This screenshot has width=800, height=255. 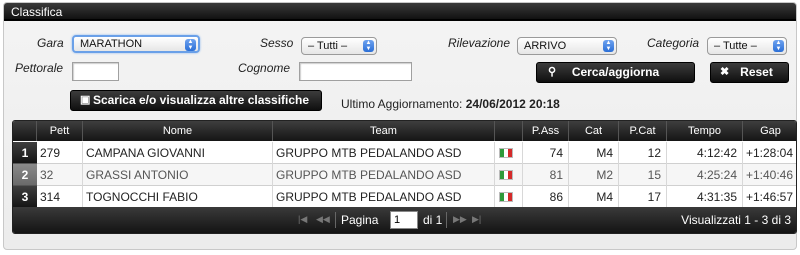 What do you see at coordinates (769, 131) in the screenshot?
I see `col-gap: Gap` at bounding box center [769, 131].